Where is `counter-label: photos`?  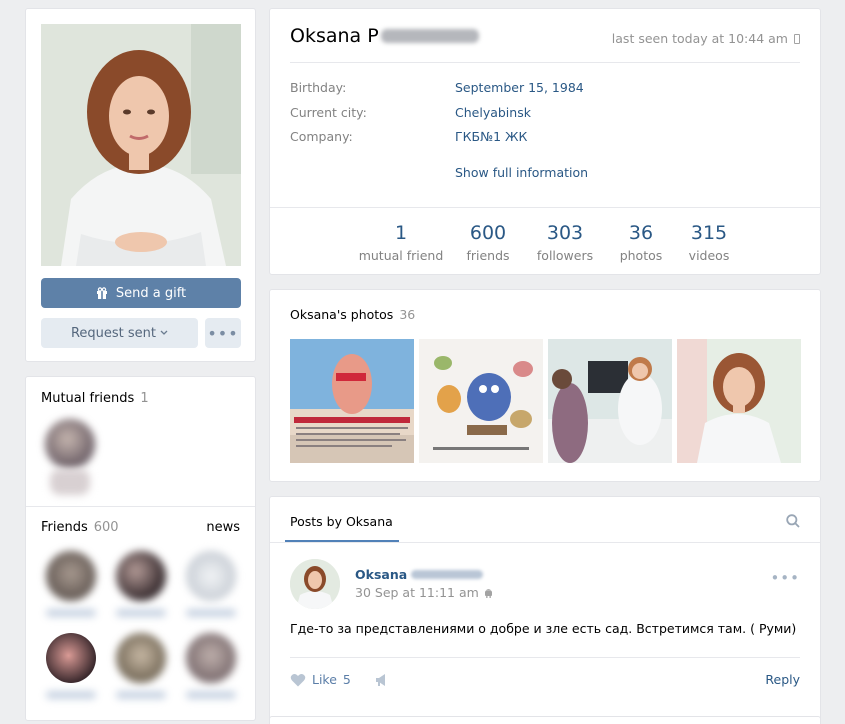 counter-label: photos is located at coordinates (641, 255).